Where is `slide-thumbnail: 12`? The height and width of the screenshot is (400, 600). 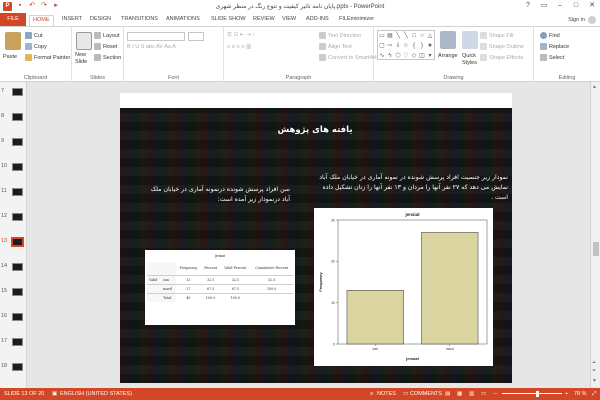 slide-thumbnail: 12 is located at coordinates (13, 217).